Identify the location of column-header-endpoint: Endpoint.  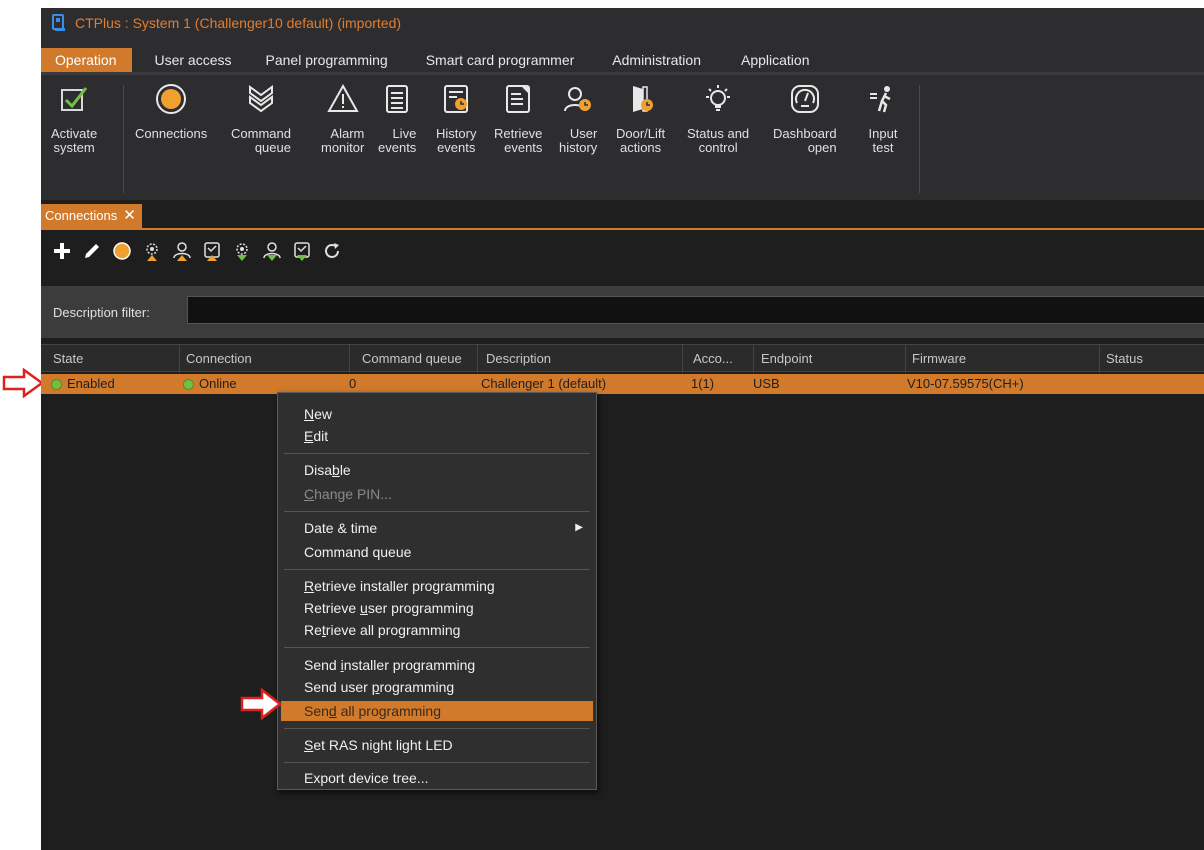
(829, 359).